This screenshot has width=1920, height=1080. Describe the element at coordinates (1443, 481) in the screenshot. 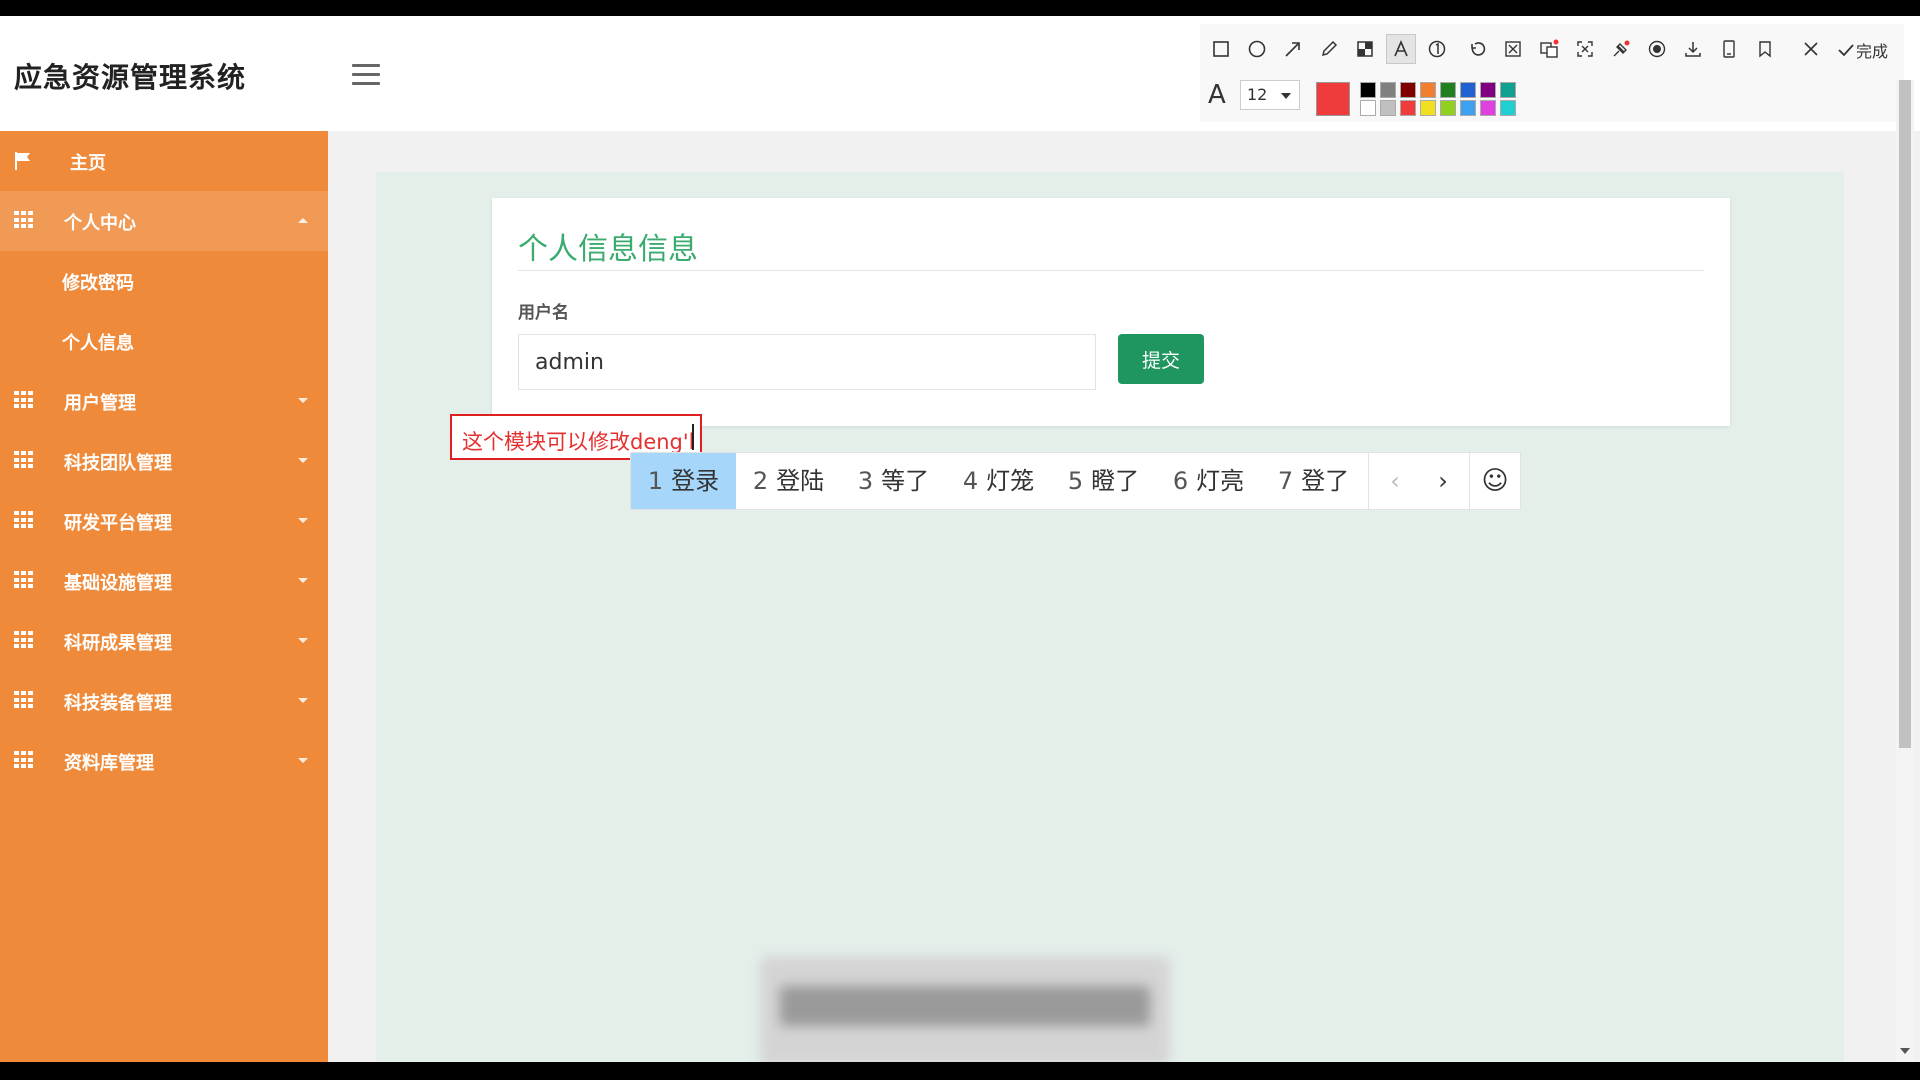

I see `ime-next-page-icon: ›` at that location.